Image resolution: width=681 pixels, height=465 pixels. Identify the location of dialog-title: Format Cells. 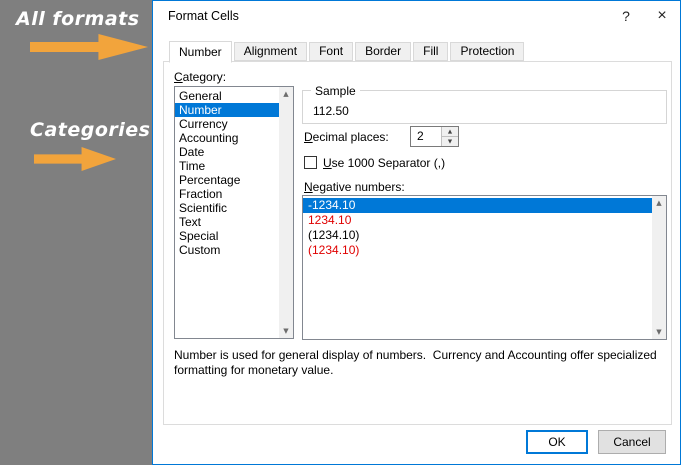
(203, 16).